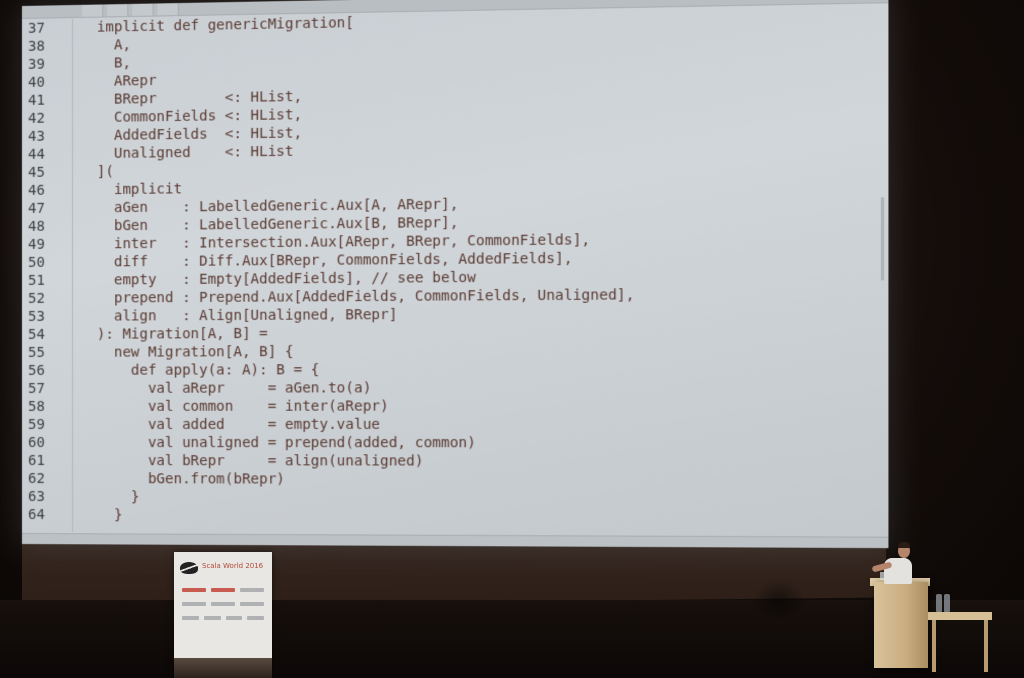 This screenshot has width=1024, height=678. Describe the element at coordinates (36, 208) in the screenshot. I see `line-number: 47` at that location.